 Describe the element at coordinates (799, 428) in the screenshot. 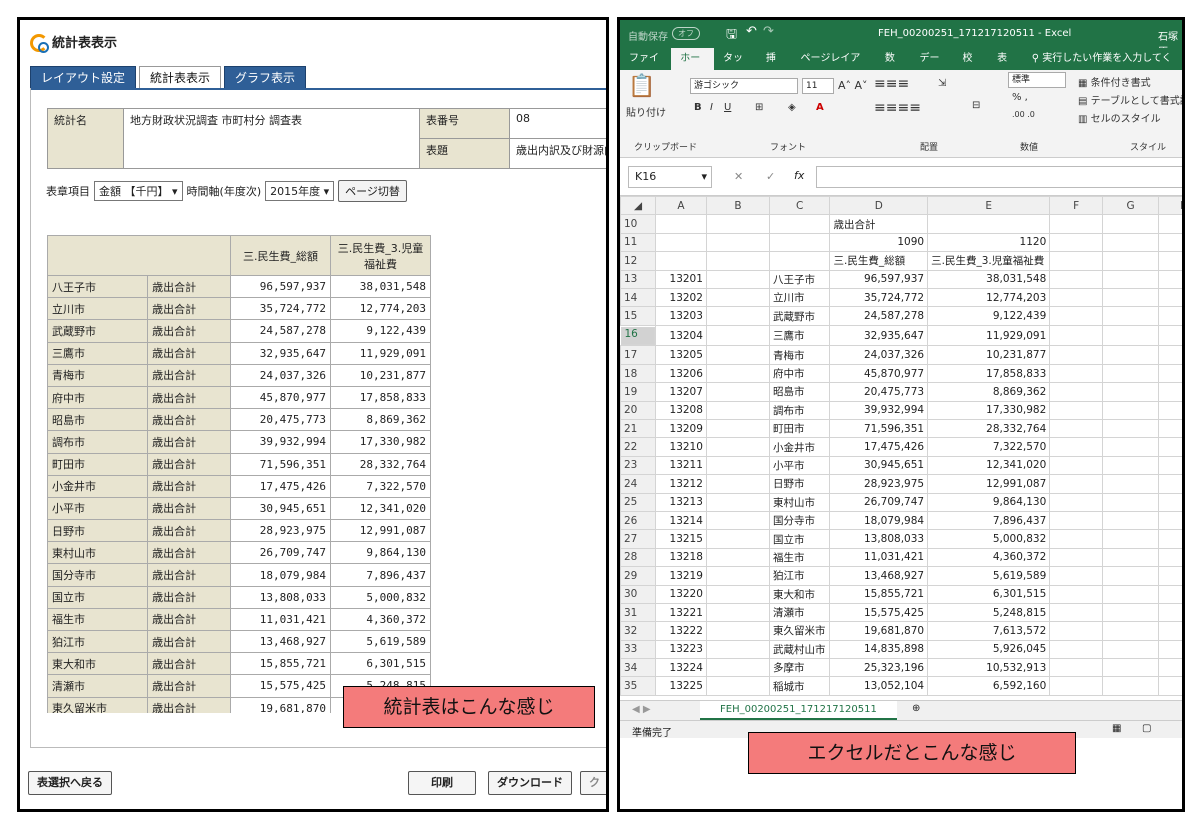

I see `cell: 町田市` at that location.